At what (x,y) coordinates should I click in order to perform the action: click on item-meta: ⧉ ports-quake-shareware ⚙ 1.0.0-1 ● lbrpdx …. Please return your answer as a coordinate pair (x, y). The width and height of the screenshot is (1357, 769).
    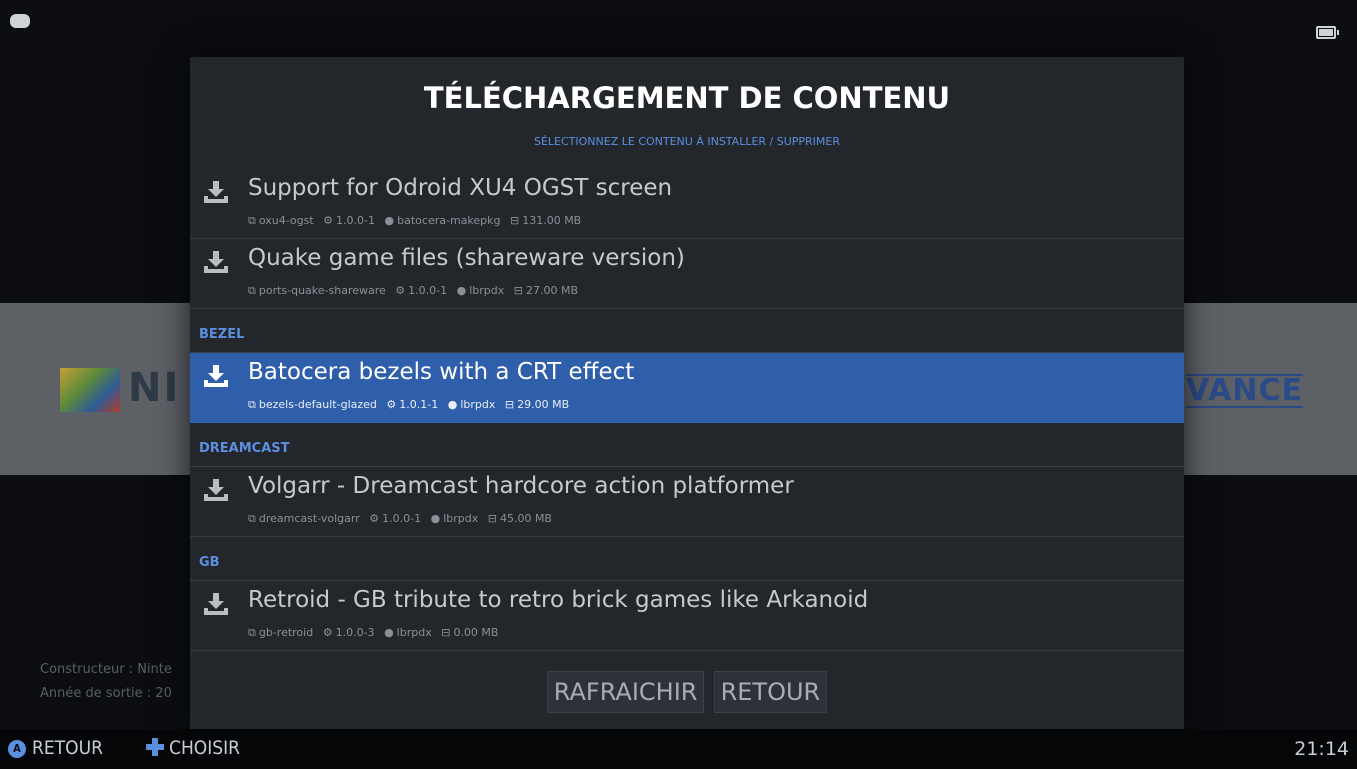
    Looking at the image, I should click on (413, 291).